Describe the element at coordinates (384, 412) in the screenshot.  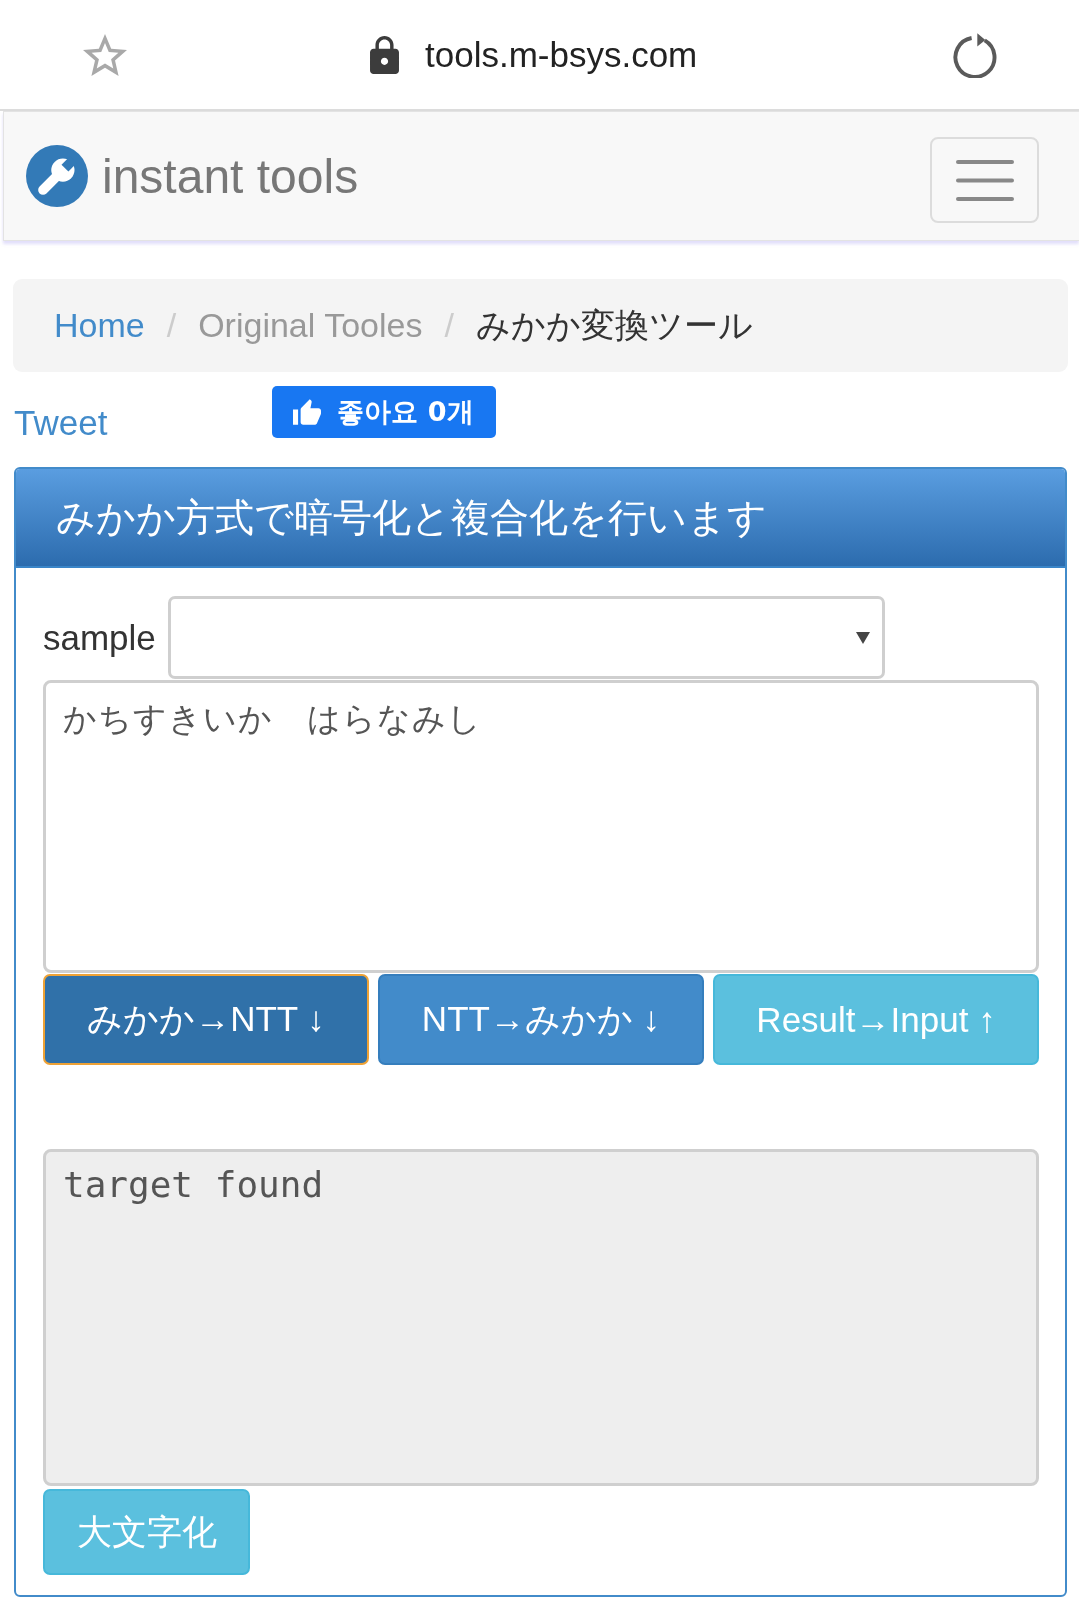
I see `like-button: 좋아요 0개` at that location.